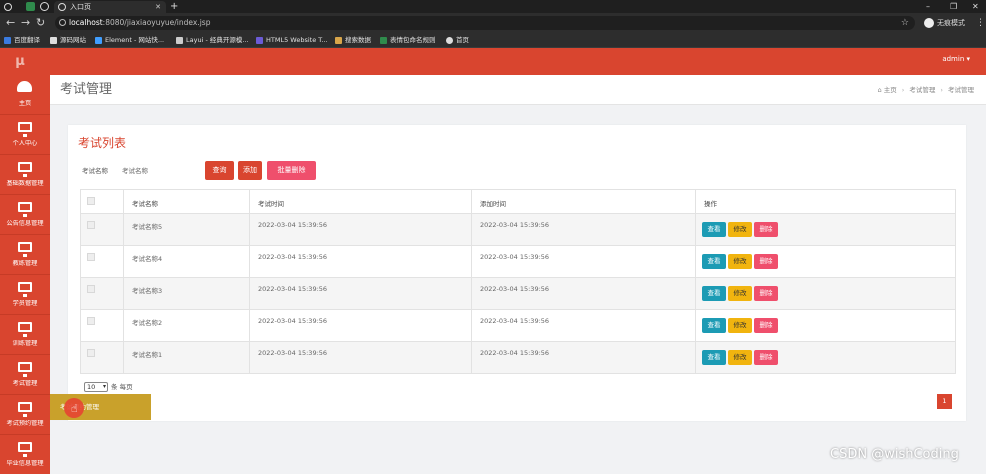  Describe the element at coordinates (30, 6) in the screenshot. I see `sheets-tab-icon` at that location.